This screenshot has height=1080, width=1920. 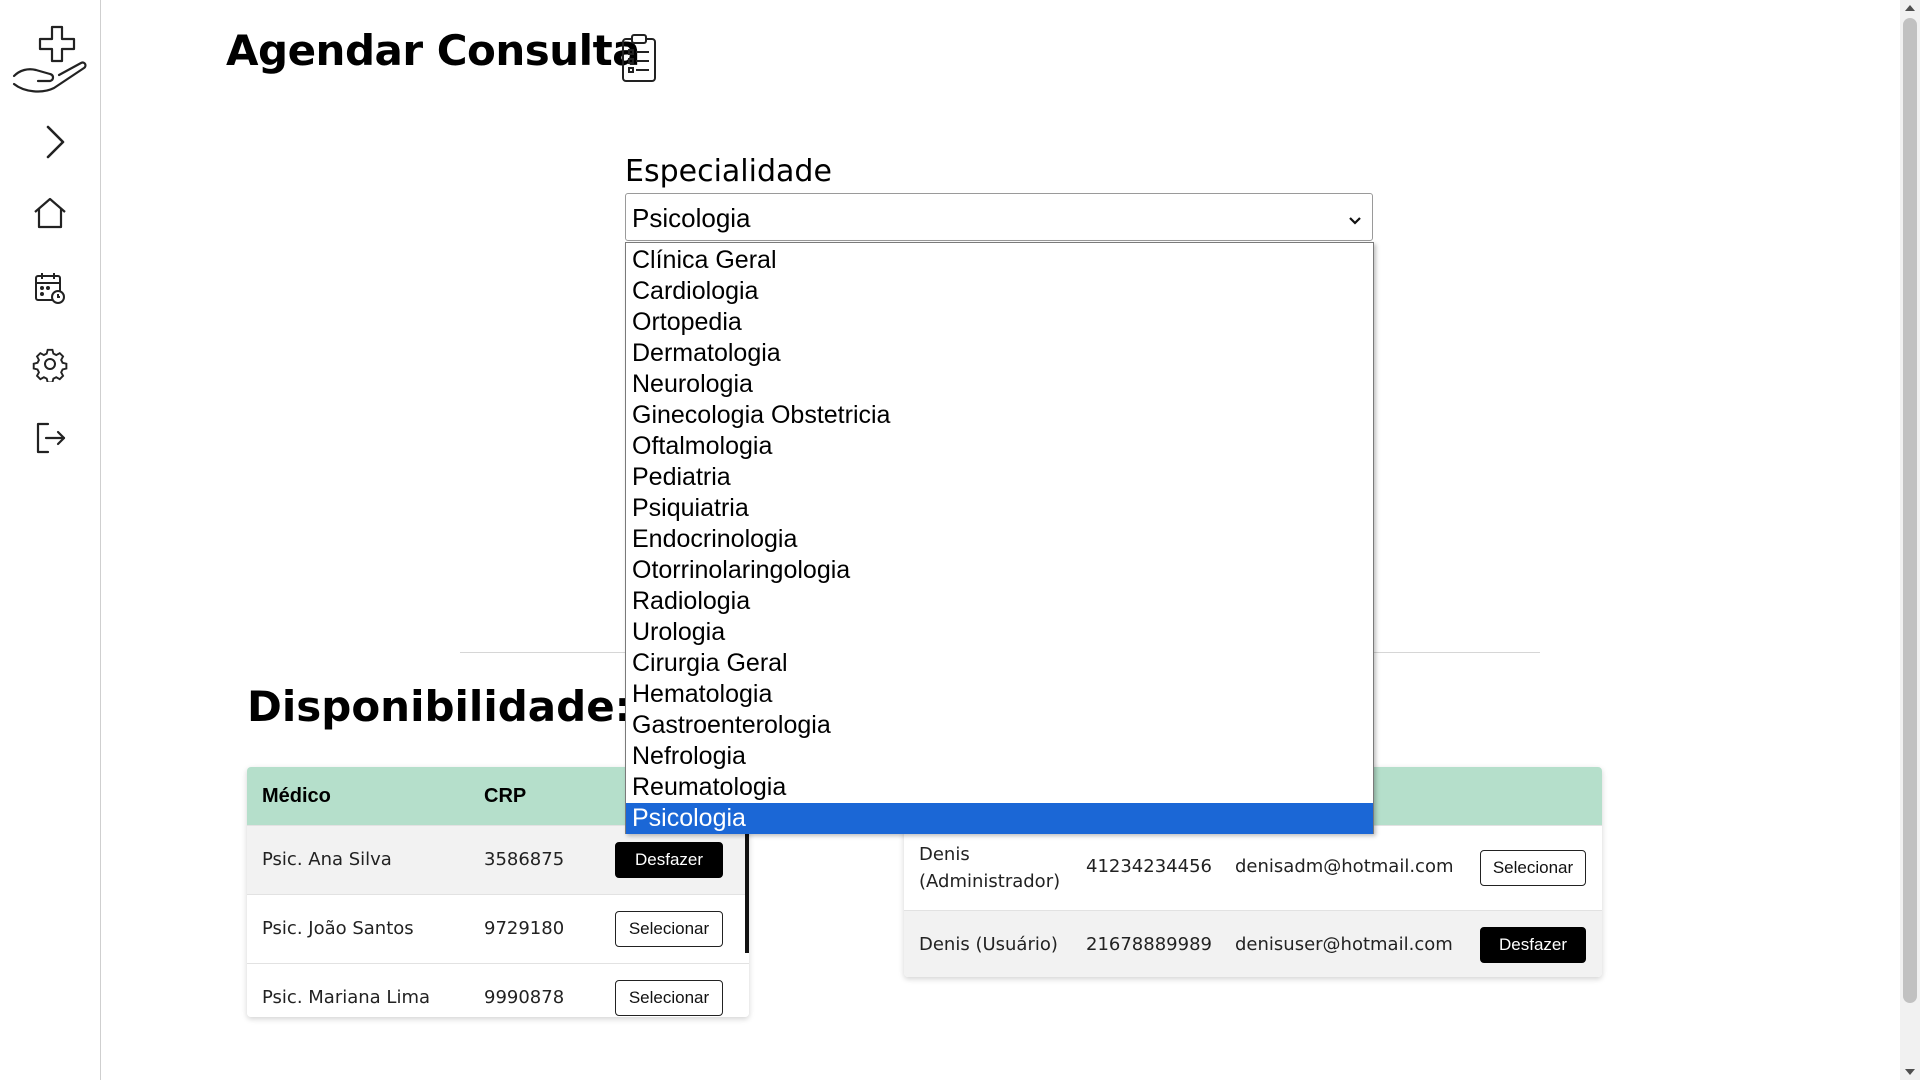 What do you see at coordinates (346, 997) in the screenshot?
I see `medico-name: Psic. Mariana Lima` at bounding box center [346, 997].